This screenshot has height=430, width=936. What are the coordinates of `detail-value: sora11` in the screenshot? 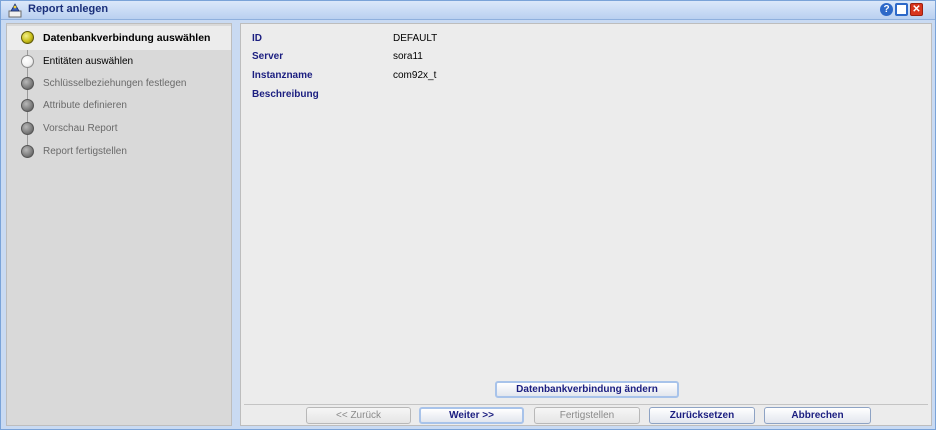 It's located at (408, 56).